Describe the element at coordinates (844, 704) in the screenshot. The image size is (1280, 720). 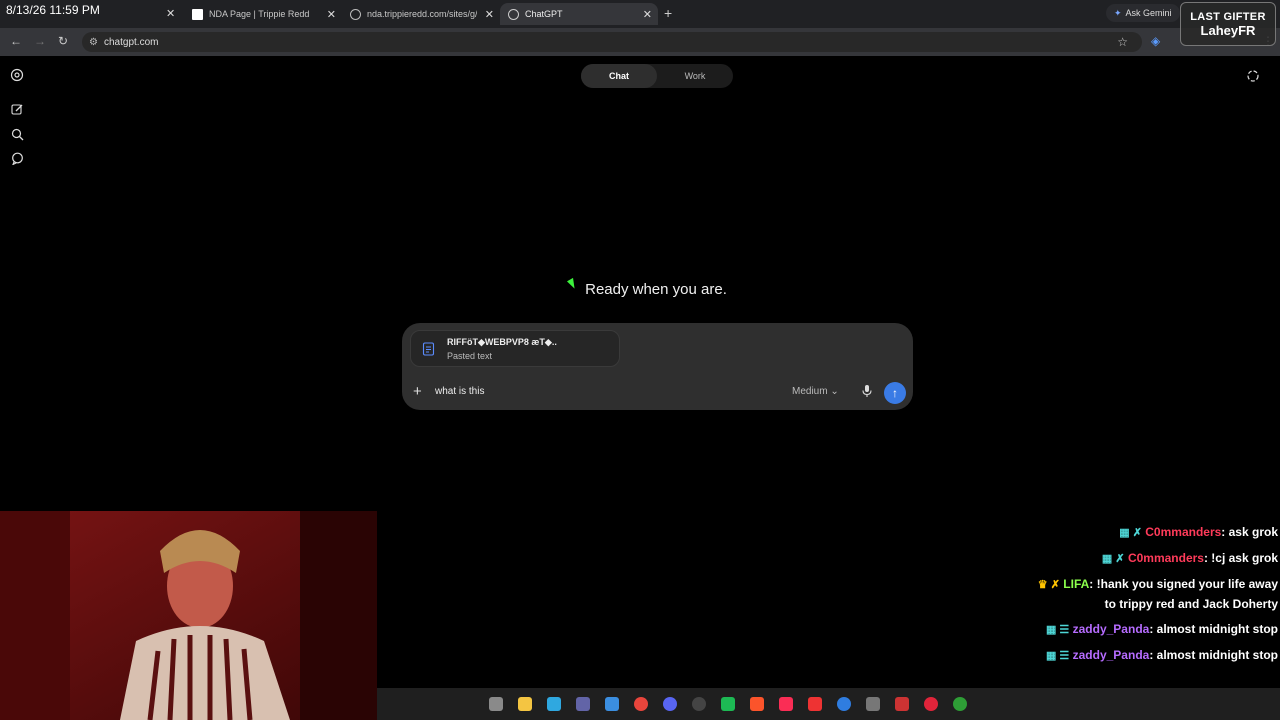
I see `help-icon` at that location.